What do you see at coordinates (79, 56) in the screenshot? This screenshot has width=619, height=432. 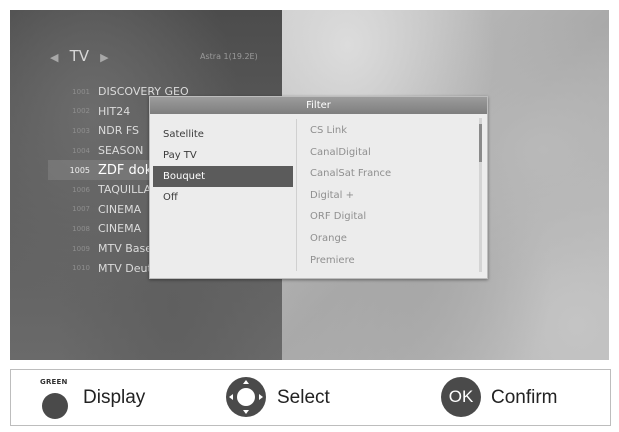 I see `channel-list-title: TV` at bounding box center [79, 56].